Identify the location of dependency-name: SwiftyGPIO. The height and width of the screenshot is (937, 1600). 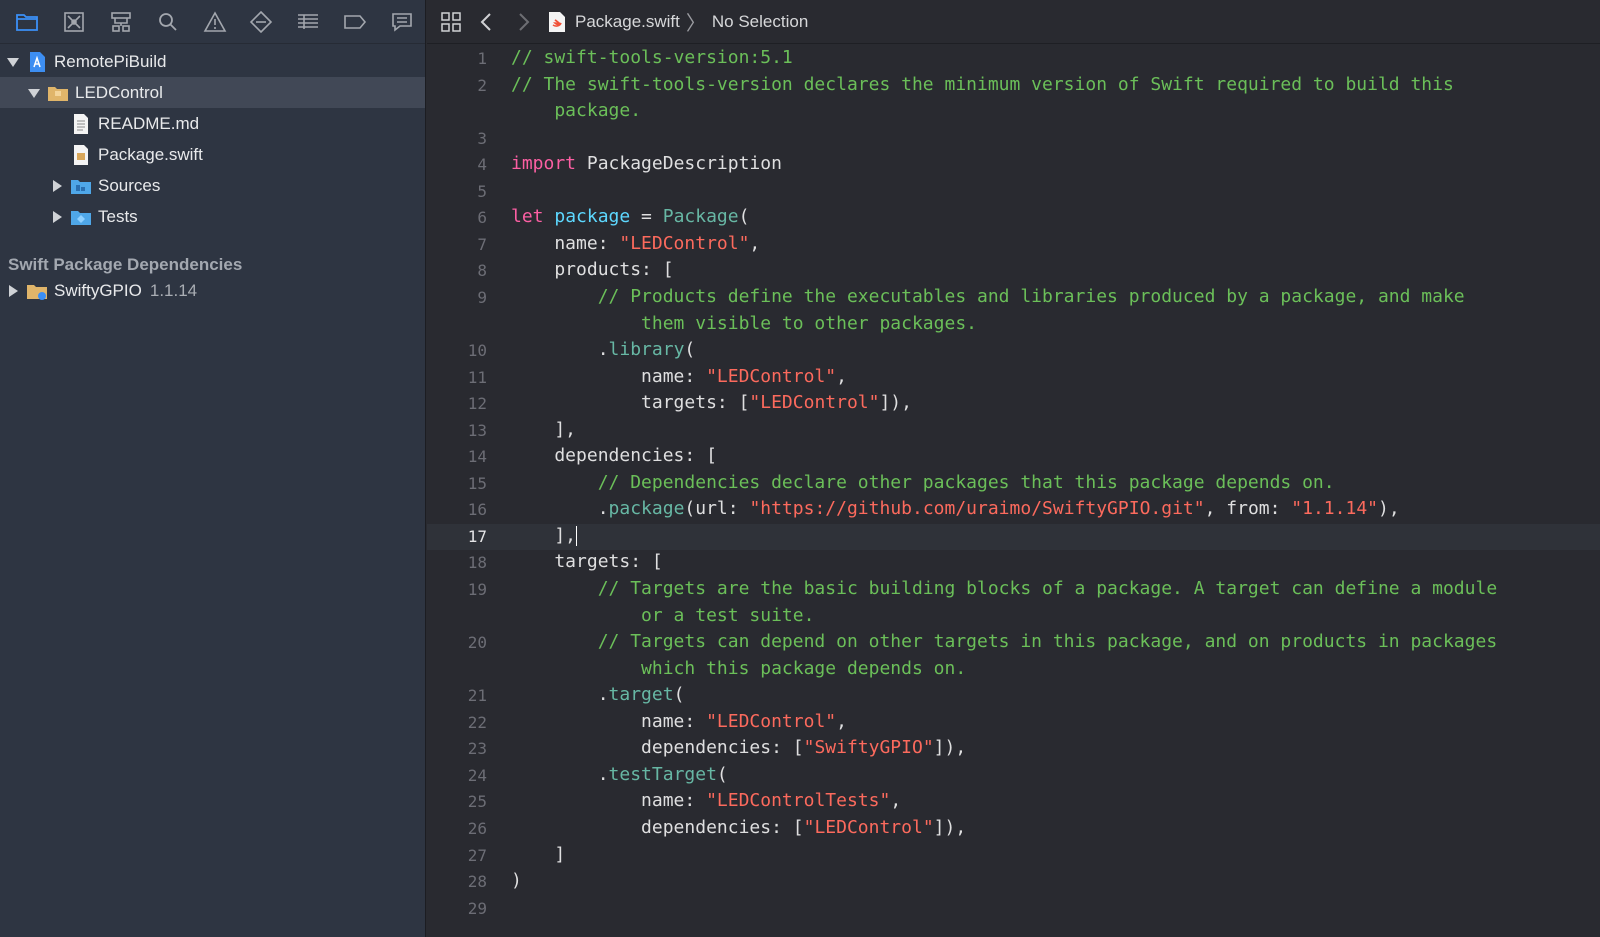
(98, 290).